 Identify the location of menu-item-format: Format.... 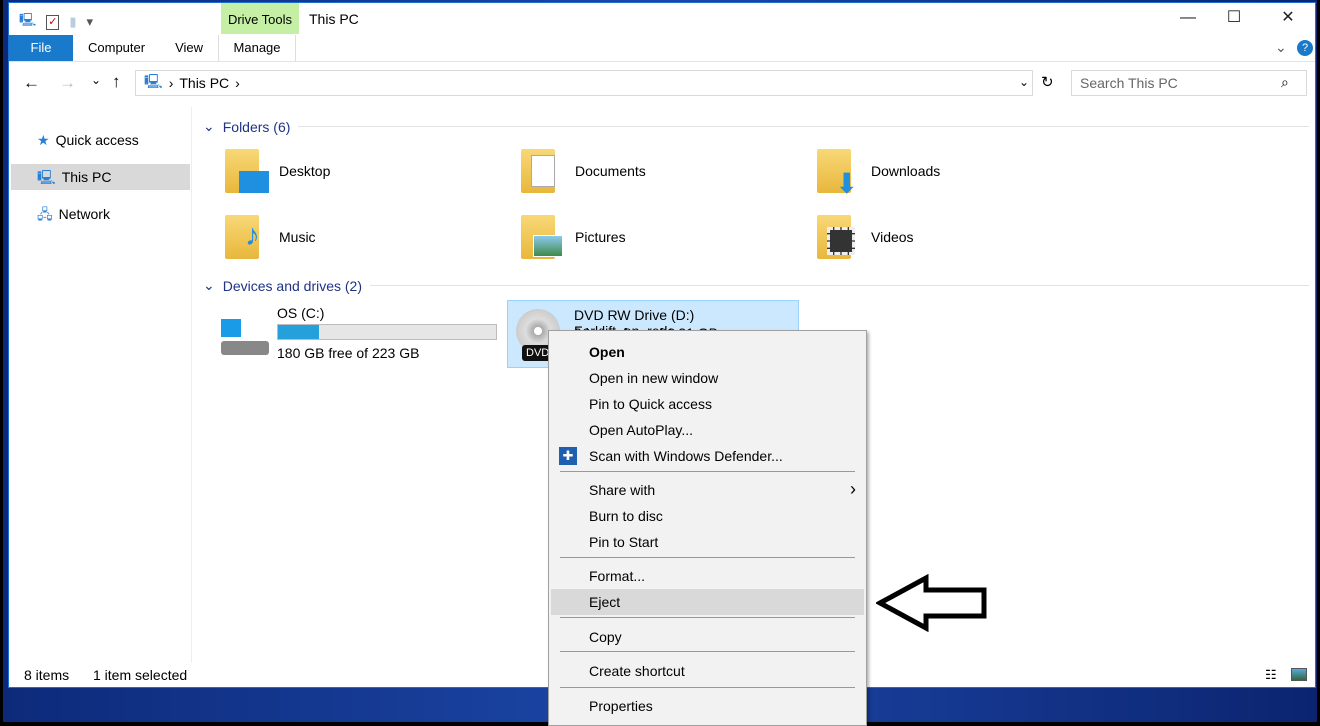
(707, 576).